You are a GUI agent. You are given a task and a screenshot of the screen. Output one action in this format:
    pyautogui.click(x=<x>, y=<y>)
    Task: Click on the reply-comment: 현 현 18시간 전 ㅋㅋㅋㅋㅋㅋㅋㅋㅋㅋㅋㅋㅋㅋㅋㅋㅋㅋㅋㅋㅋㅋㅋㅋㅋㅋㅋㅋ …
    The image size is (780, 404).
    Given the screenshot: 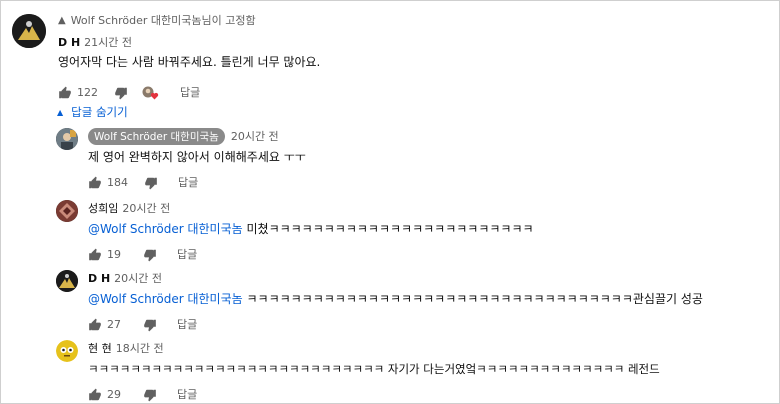 What is the action you would take?
    pyautogui.click(x=414, y=371)
    